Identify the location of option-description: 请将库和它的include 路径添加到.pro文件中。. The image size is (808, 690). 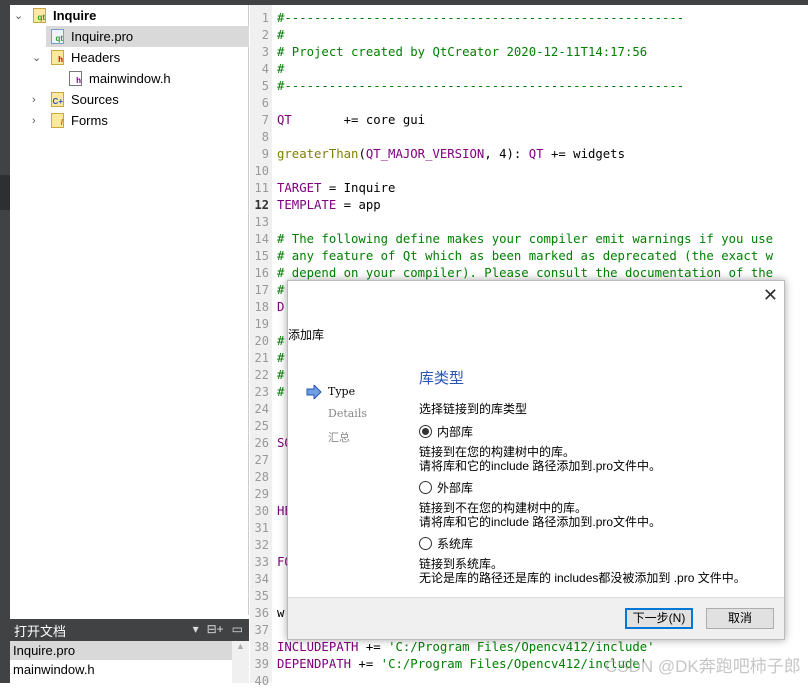
(540, 466).